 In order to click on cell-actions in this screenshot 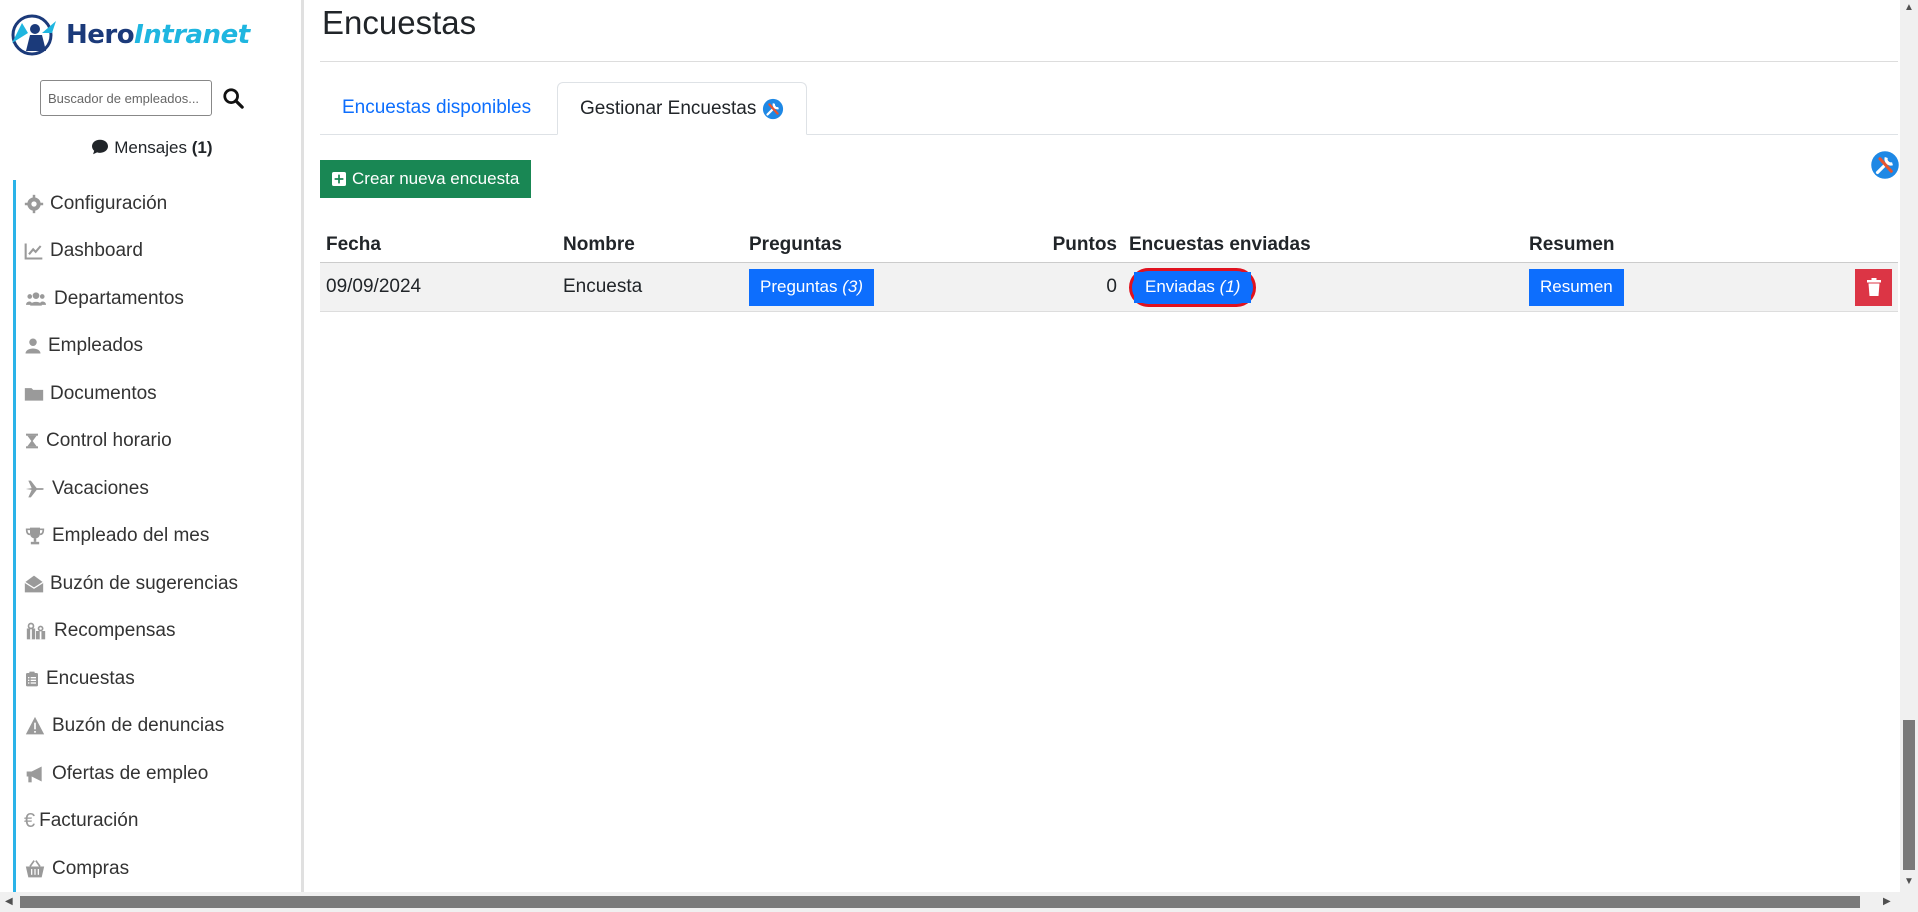, I will do `click(1845, 287)`.